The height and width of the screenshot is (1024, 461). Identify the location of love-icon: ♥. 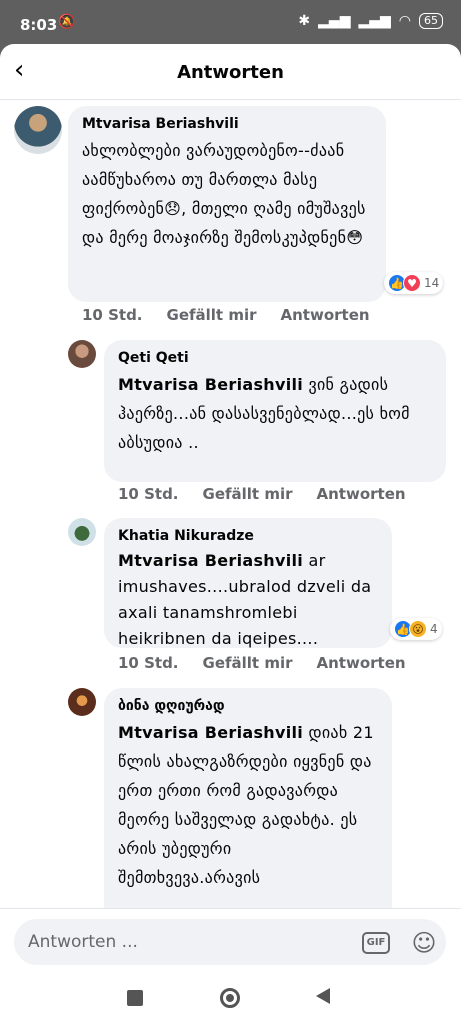
(412, 283).